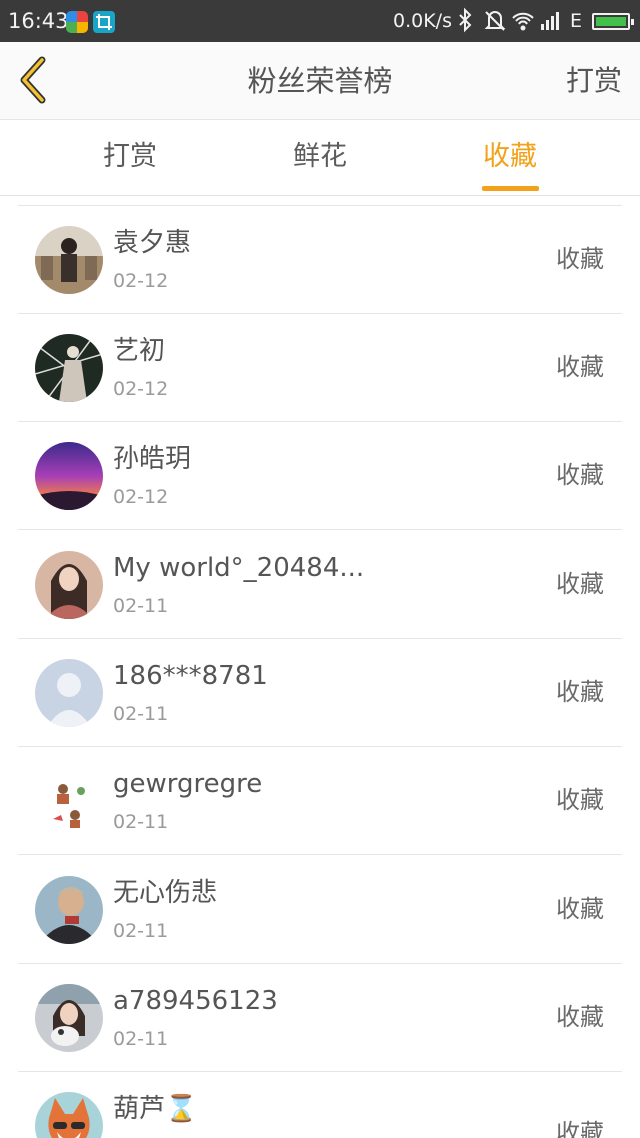 The image size is (640, 1138). Describe the element at coordinates (139, 351) in the screenshot. I see `user-name: 艺初` at that location.